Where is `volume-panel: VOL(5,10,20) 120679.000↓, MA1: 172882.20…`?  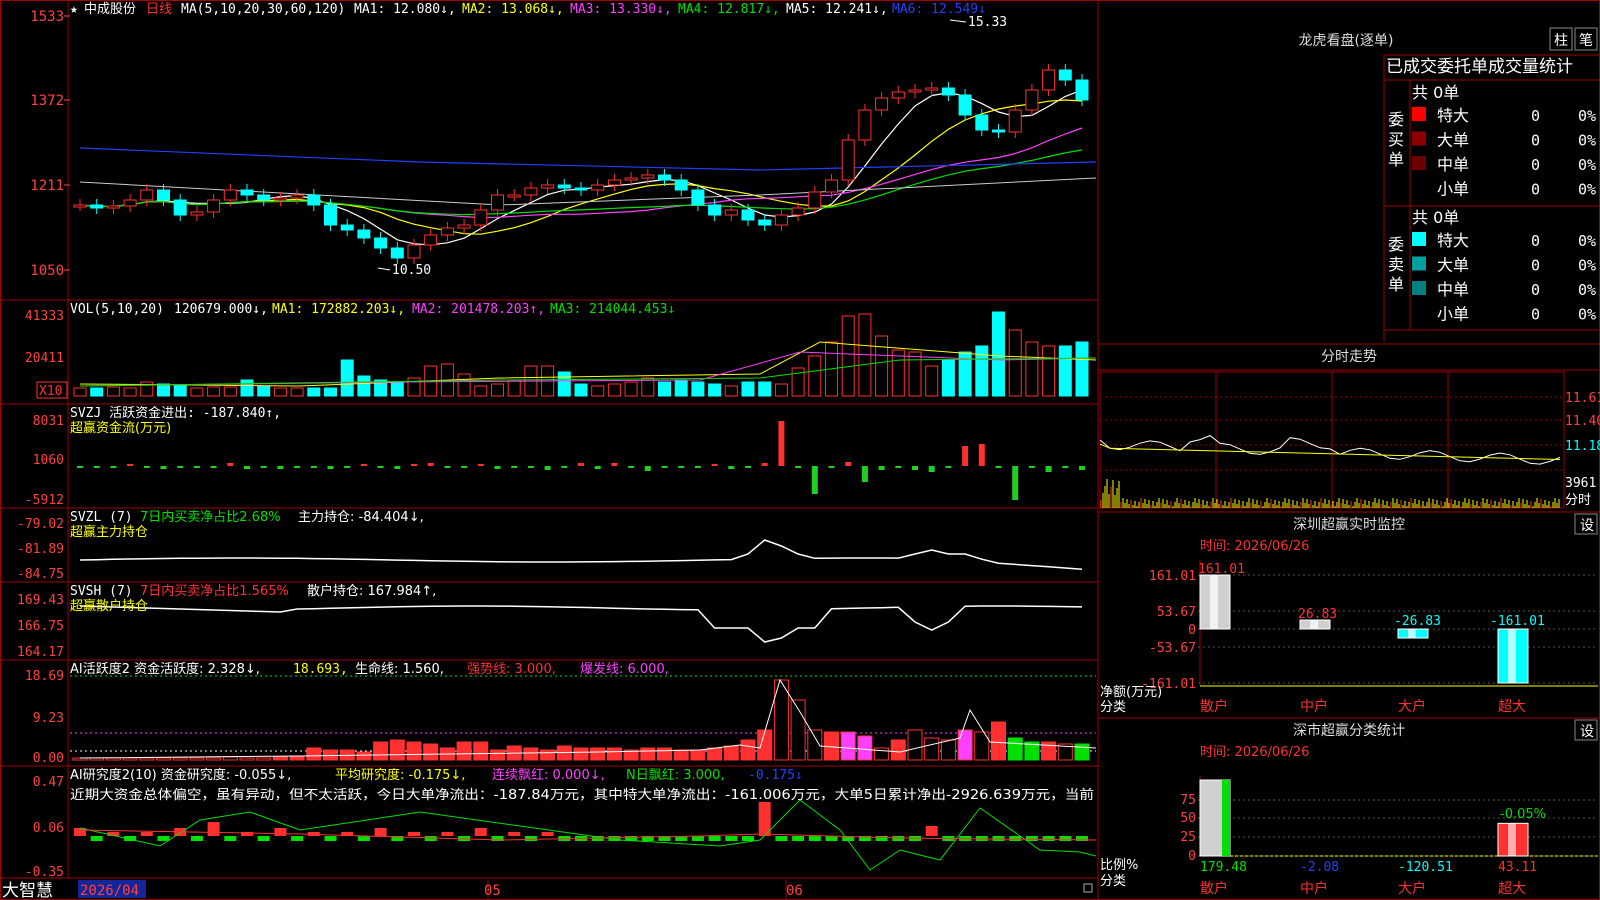 volume-panel: VOL(5,10,20) 120679.000↓, MA1: 172882.20… is located at coordinates (561, 350).